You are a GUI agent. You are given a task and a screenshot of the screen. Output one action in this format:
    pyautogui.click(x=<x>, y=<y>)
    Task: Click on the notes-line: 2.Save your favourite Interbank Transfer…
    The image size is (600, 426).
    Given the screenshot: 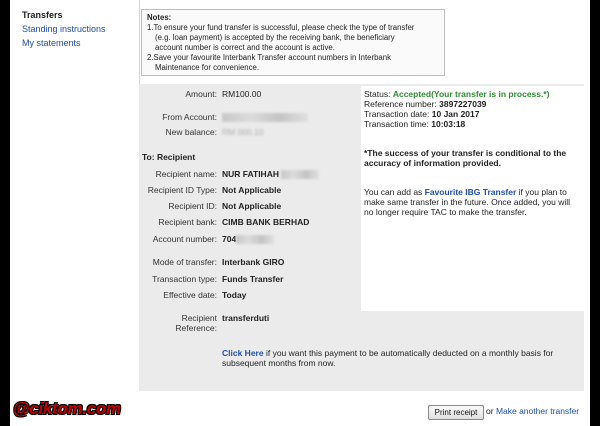 What is the action you would take?
    pyautogui.click(x=269, y=57)
    